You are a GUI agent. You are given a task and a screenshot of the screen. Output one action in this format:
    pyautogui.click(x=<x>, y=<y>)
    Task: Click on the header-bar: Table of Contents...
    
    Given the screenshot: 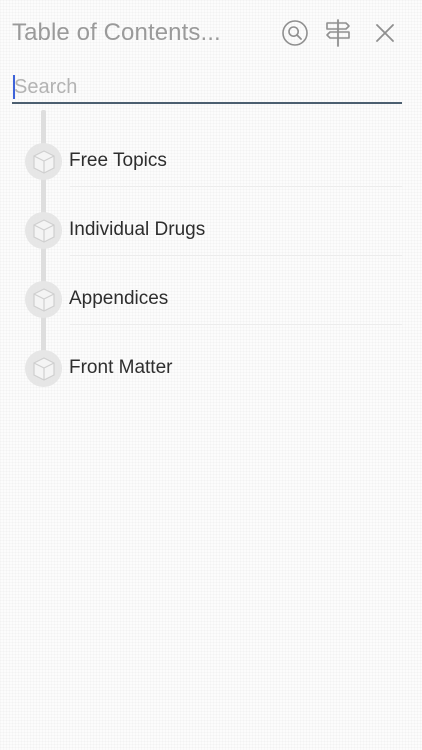 What is the action you would take?
    pyautogui.click(x=211, y=34)
    